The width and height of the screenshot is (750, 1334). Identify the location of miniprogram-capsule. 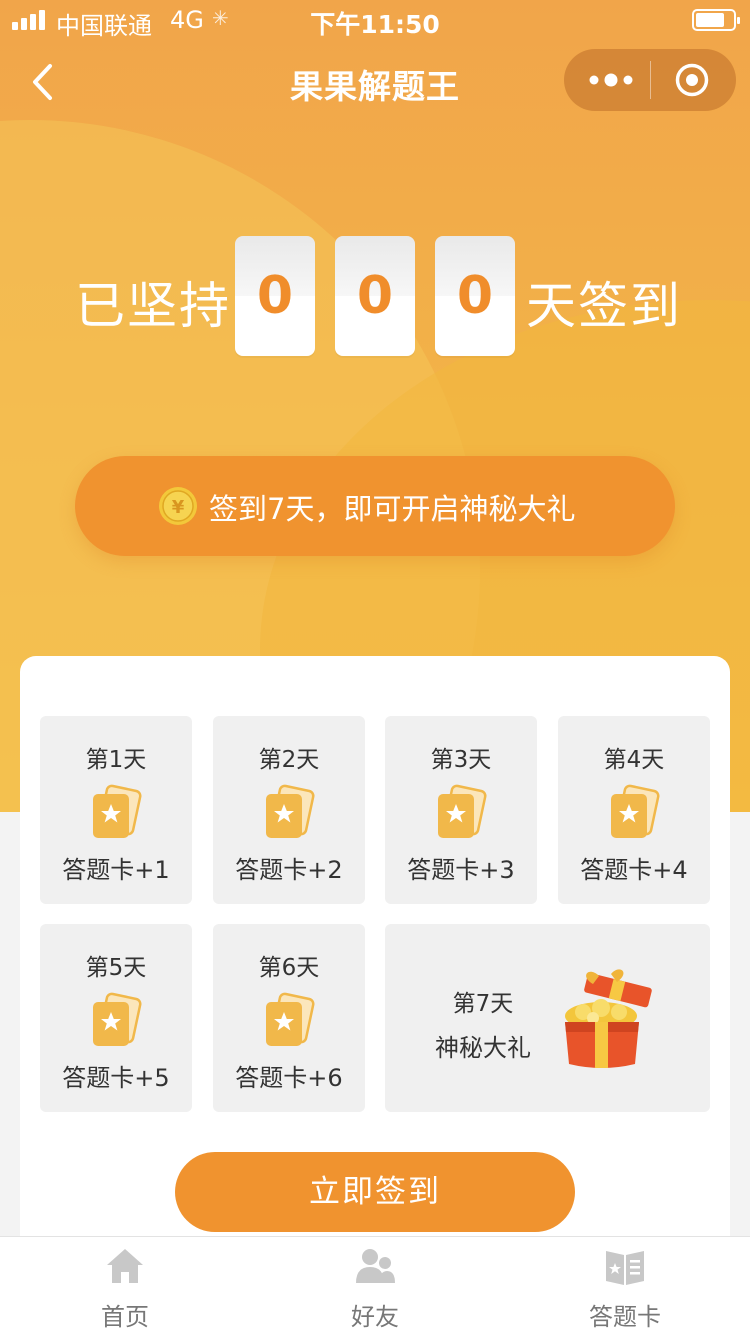
(650, 80).